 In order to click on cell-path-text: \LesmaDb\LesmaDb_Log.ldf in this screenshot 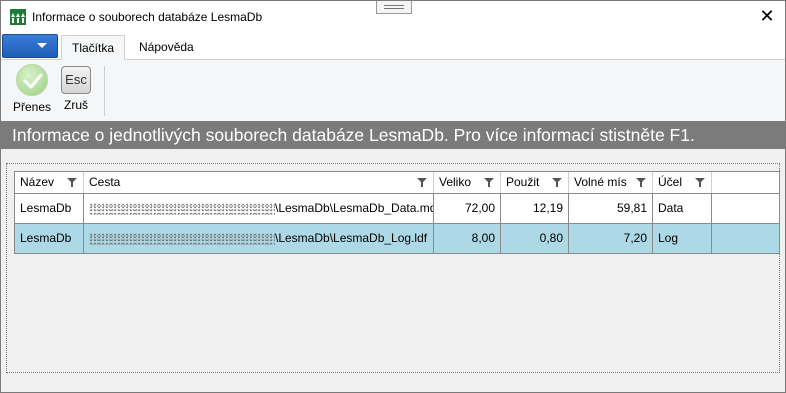, I will do `click(351, 238)`.